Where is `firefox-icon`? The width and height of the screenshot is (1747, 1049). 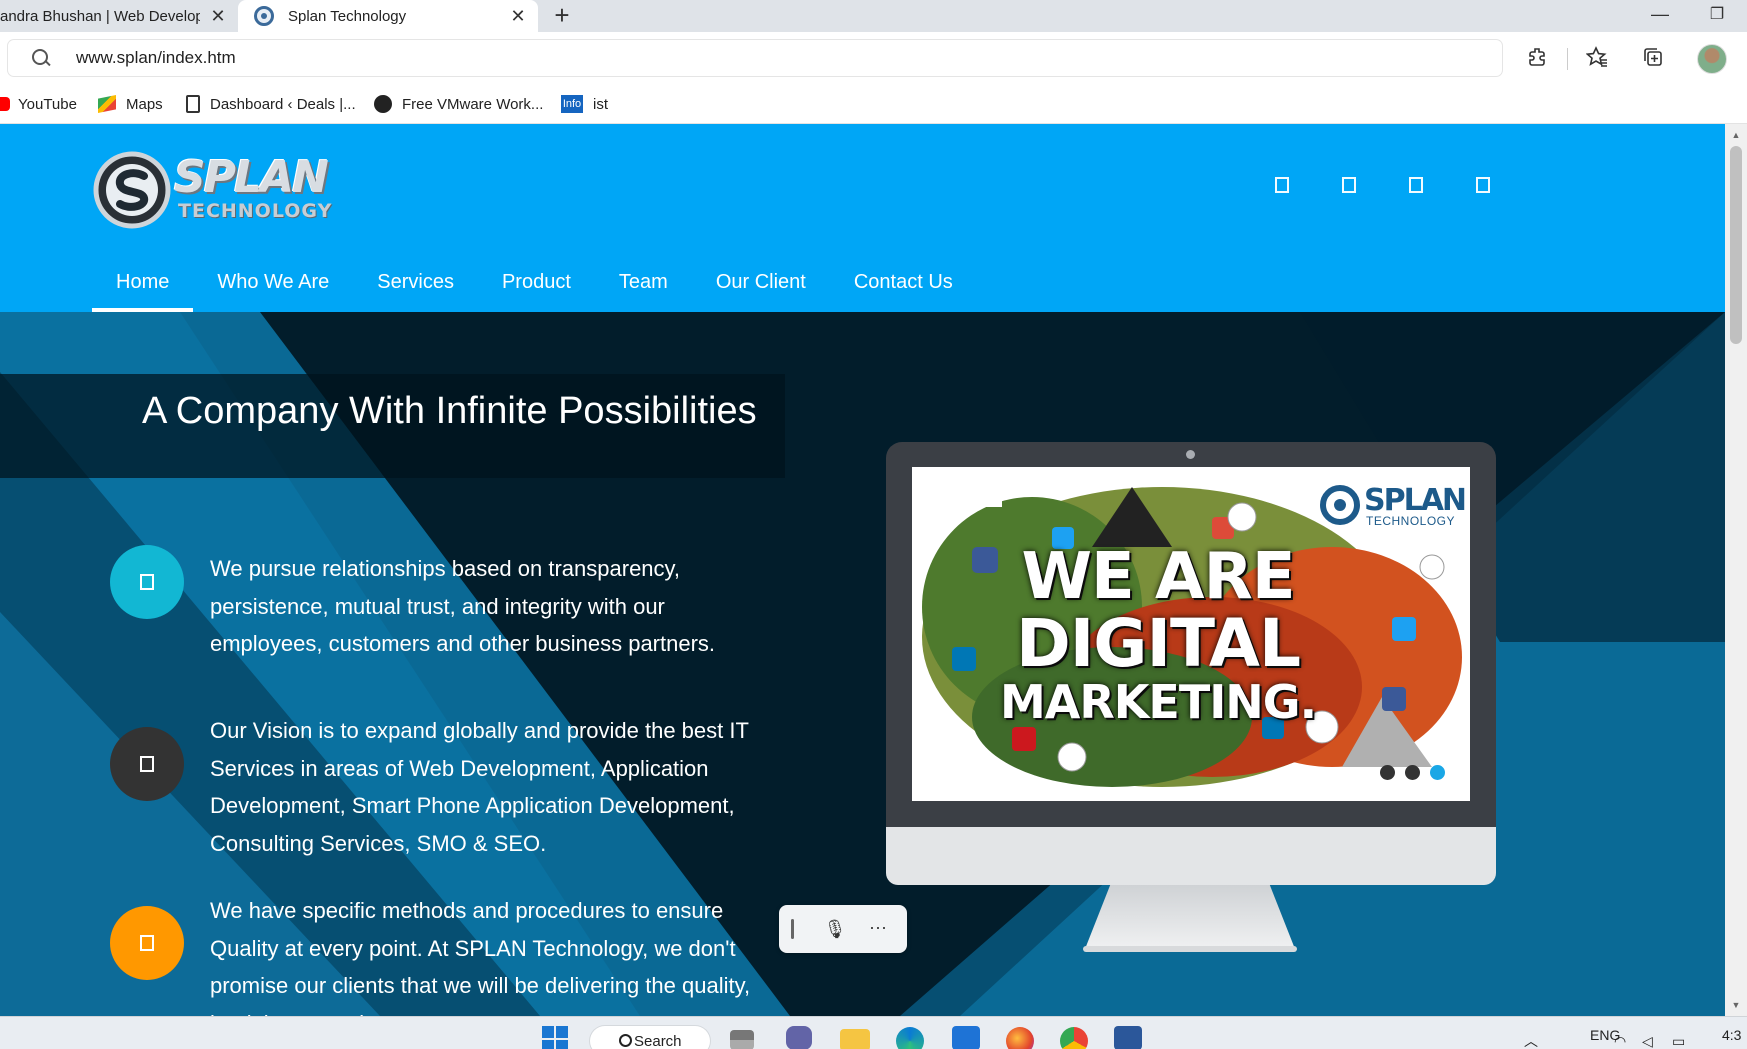 firefox-icon is located at coordinates (1020, 1038).